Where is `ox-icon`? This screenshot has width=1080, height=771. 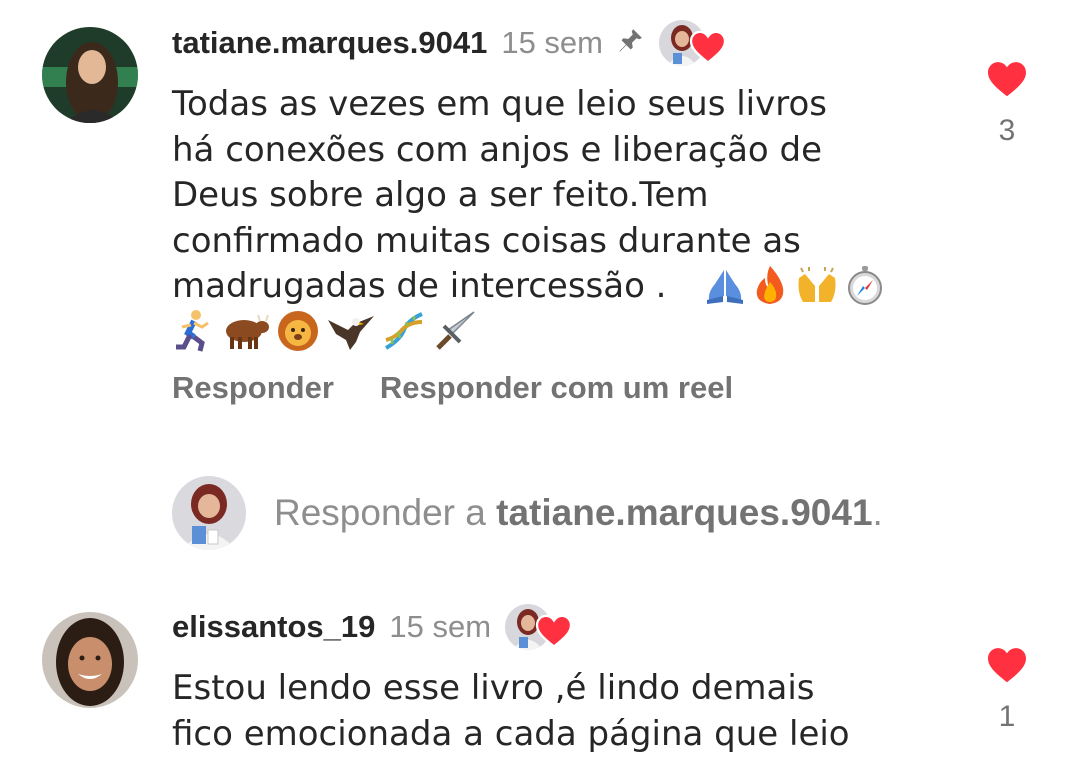 ox-icon is located at coordinates (245, 331).